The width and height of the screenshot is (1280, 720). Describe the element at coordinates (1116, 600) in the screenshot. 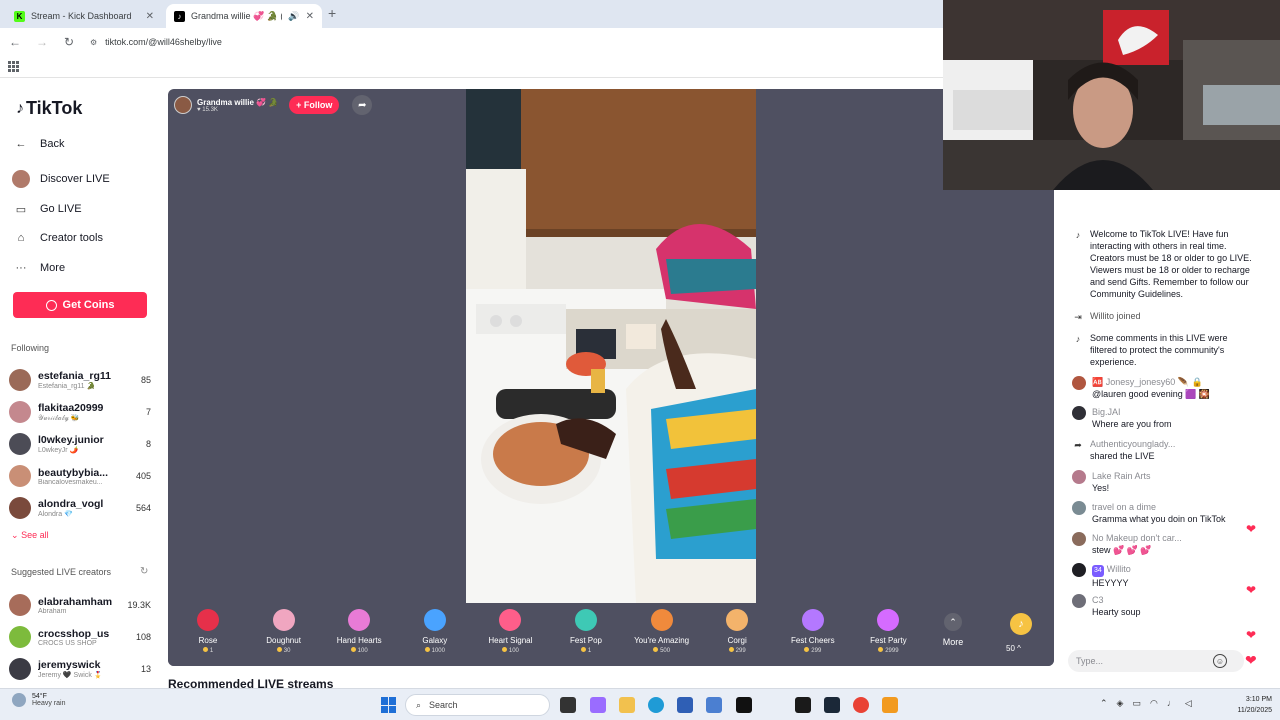

I see `chat-username: C3` at that location.